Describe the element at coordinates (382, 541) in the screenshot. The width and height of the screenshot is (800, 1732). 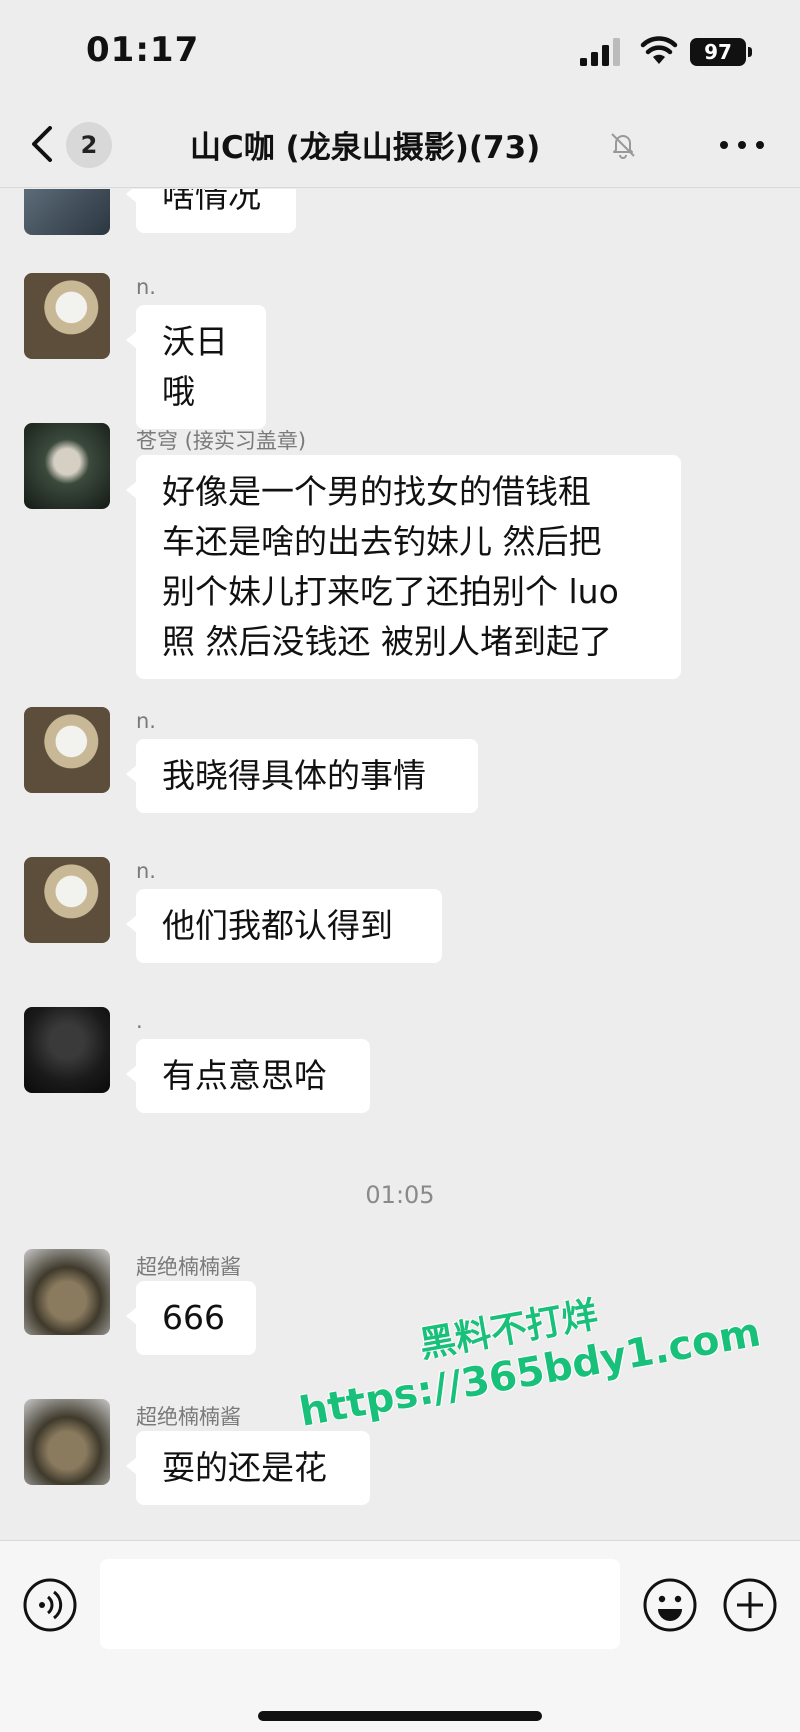
I see `message-text-line: 车还是啥的出去钓妹儿 然后把` at that location.